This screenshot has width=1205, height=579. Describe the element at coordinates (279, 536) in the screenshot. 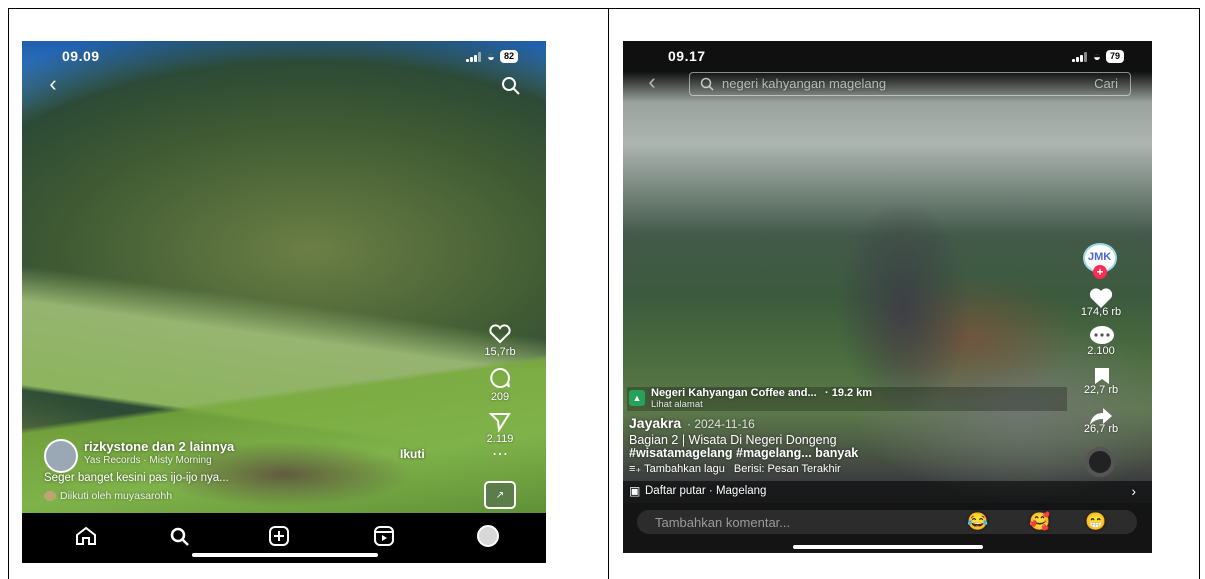

I see `create-post-icon` at that location.